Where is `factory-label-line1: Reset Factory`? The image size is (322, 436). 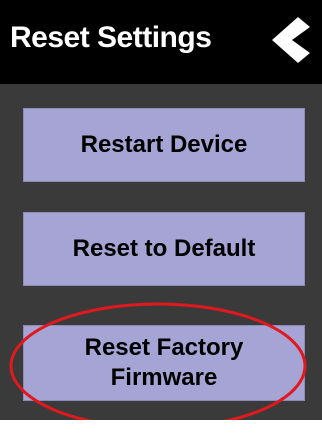 factory-label-line1: Reset Factory is located at coordinates (164, 347).